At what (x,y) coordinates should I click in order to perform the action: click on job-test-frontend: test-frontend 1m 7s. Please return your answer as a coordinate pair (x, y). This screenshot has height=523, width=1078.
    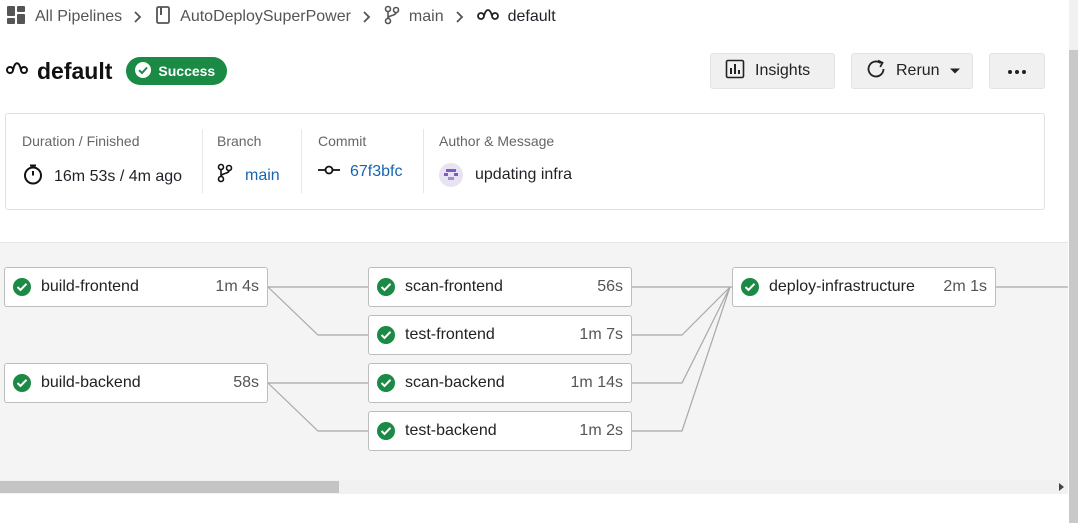
    Looking at the image, I should click on (500, 335).